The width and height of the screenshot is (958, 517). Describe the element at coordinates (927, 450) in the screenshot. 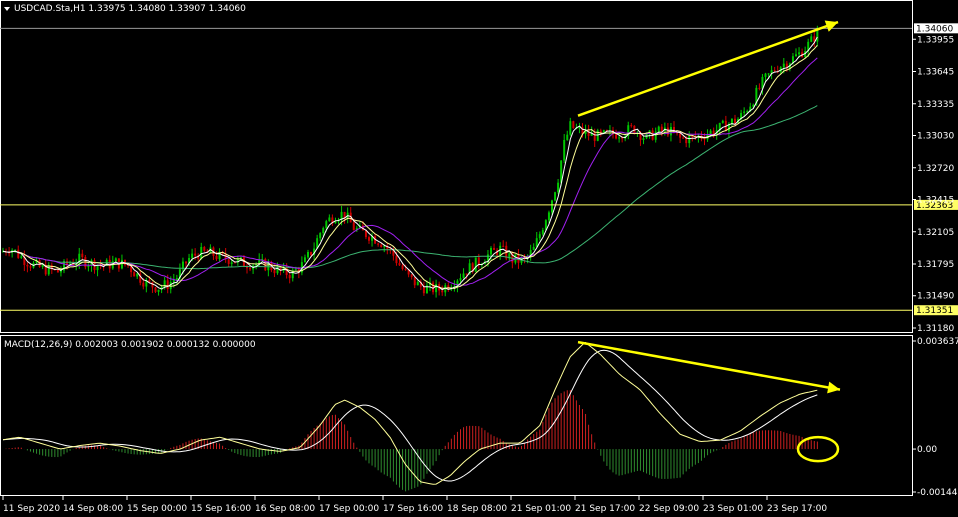

I see `macd-tick-label: 0.00` at that location.